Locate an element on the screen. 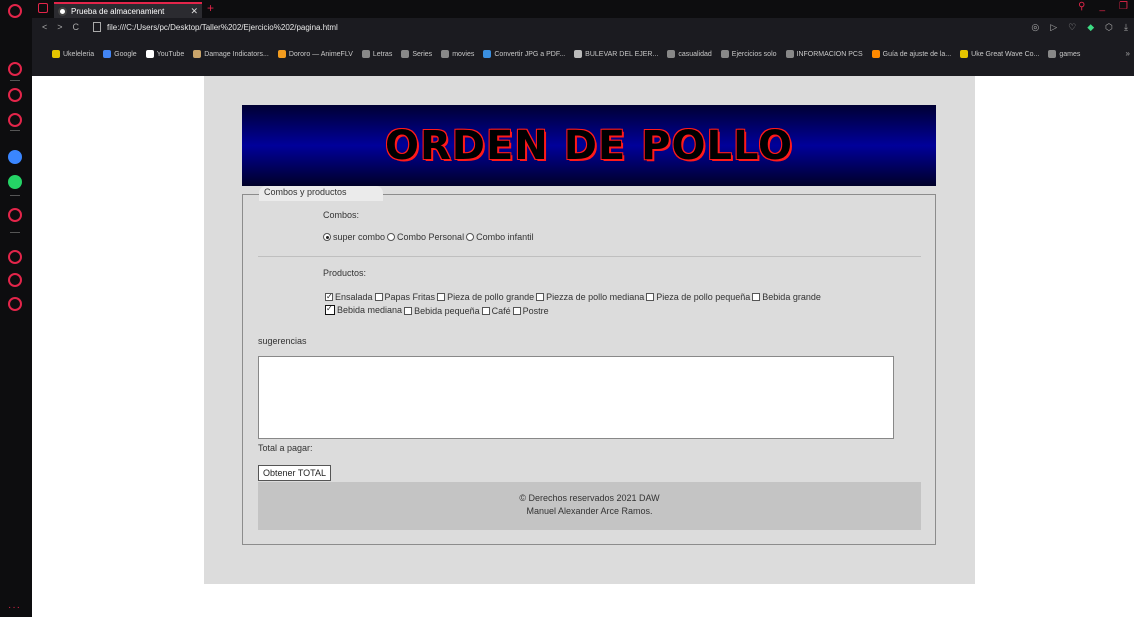 Image resolution: width=1134 pixels, height=617 pixels. whatsapp-icon is located at coordinates (15, 182).